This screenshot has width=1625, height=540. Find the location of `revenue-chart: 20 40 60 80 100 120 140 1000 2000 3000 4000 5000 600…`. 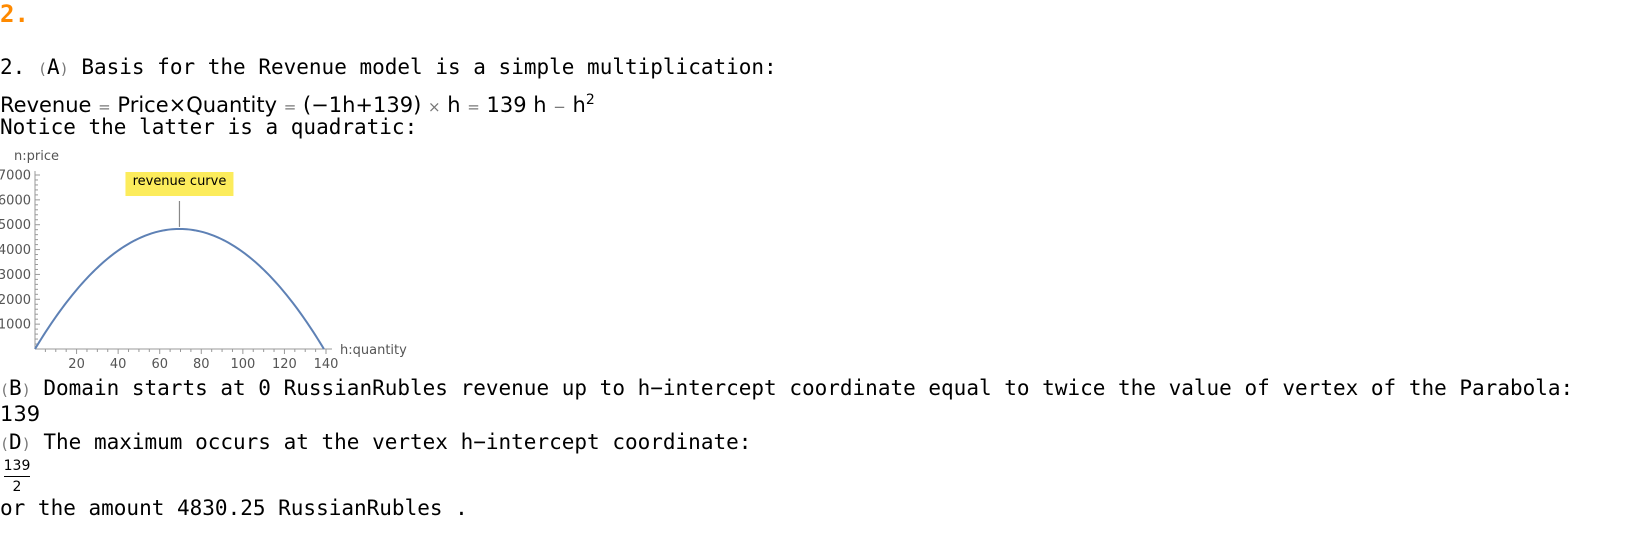

revenue-chart: 20 40 60 80 100 120 140 1000 2000 3000 4000 5000 600… is located at coordinates (203, 259).